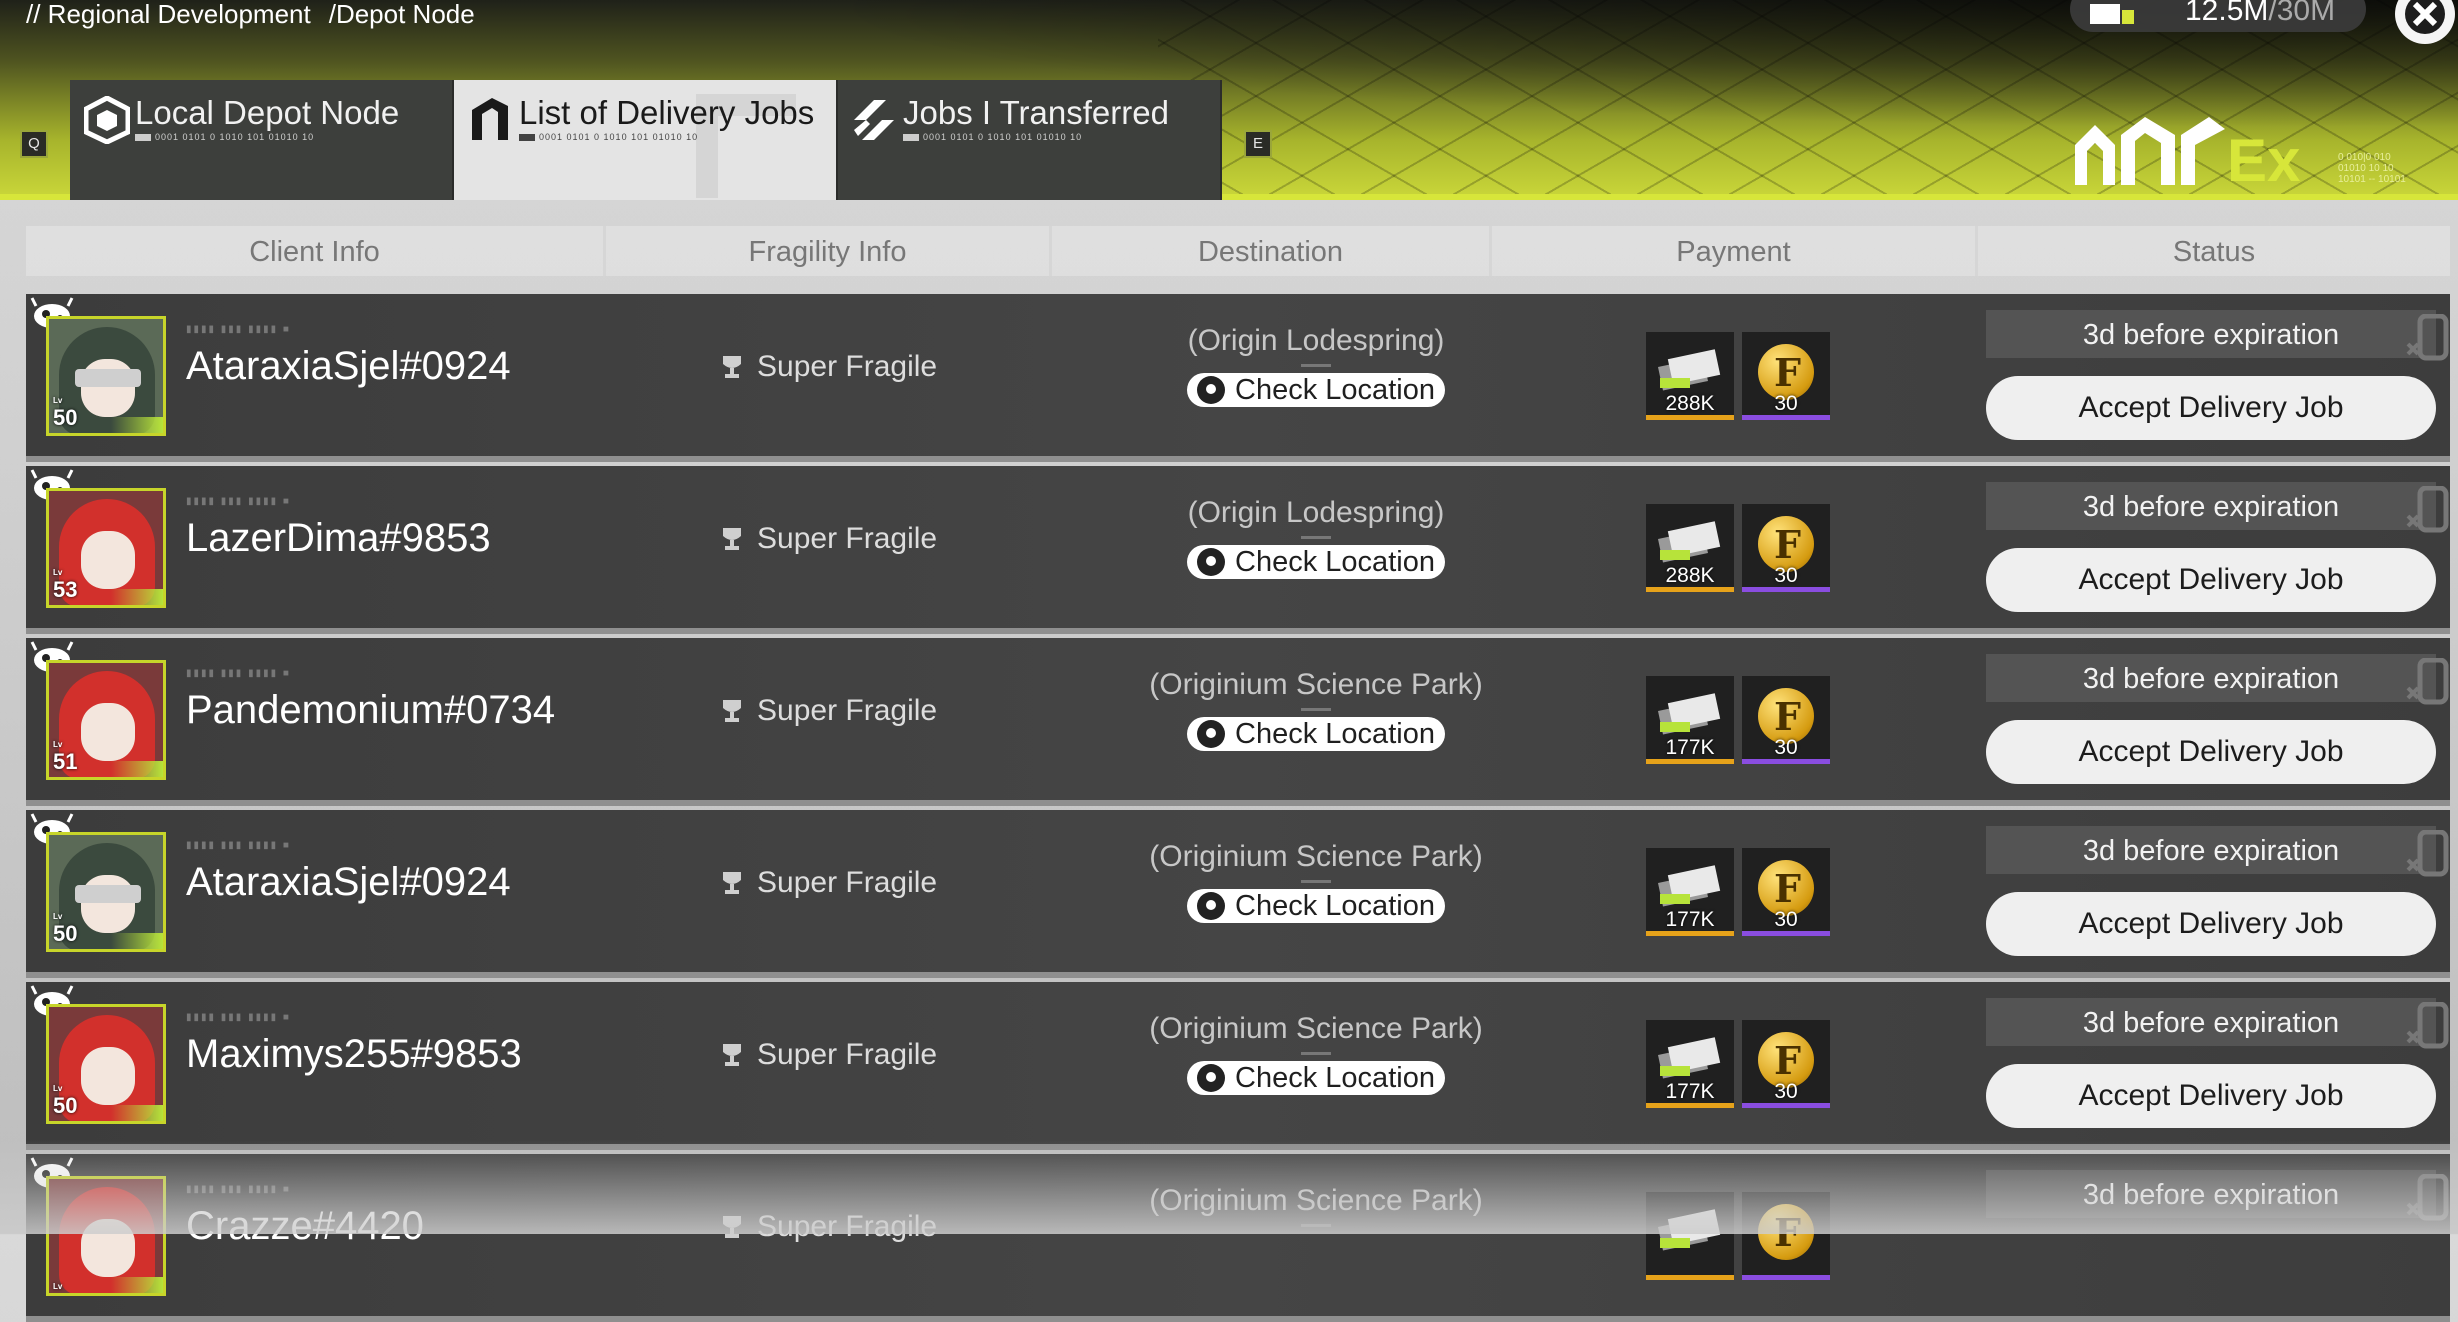 The width and height of the screenshot is (2458, 1322). I want to click on client-name: Pandemonium#0734, so click(371, 710).